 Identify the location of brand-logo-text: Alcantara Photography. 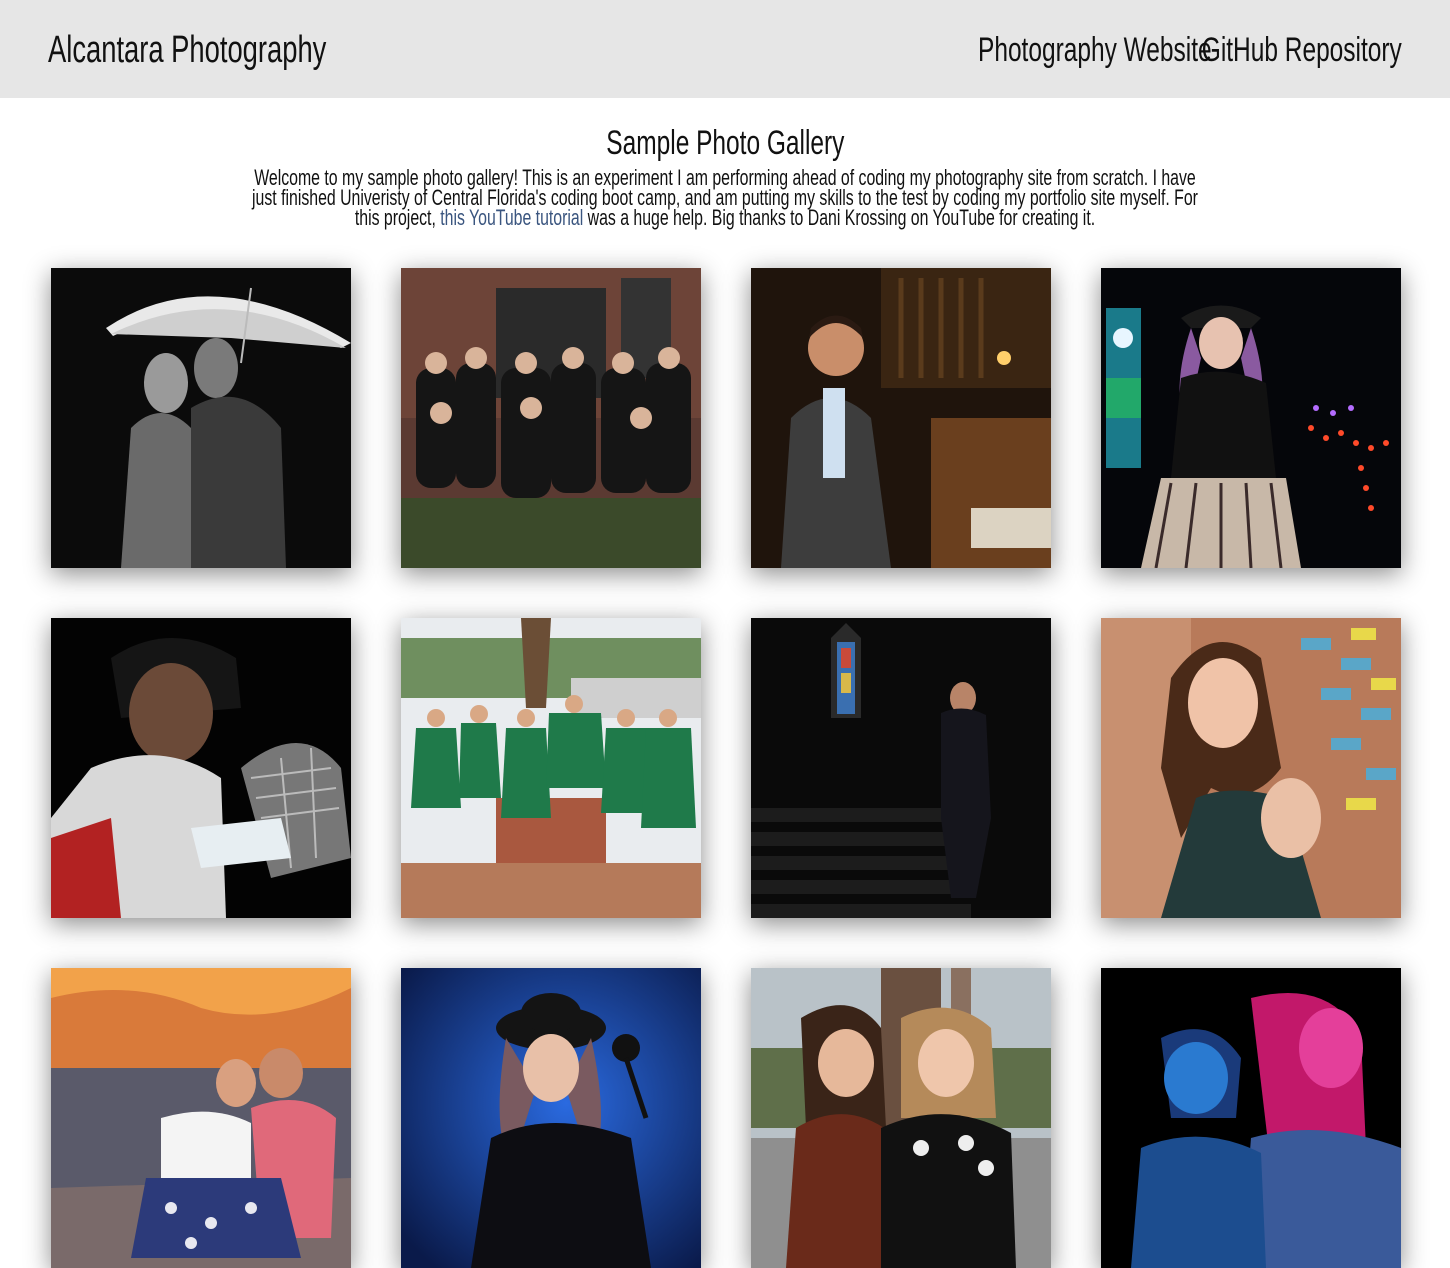
(187, 50).